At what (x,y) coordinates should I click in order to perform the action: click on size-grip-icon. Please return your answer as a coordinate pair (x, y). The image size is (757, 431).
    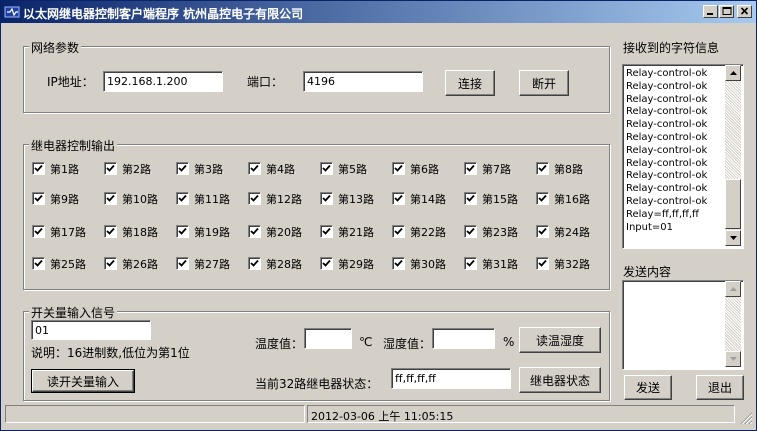
    Looking at the image, I should click on (746, 418).